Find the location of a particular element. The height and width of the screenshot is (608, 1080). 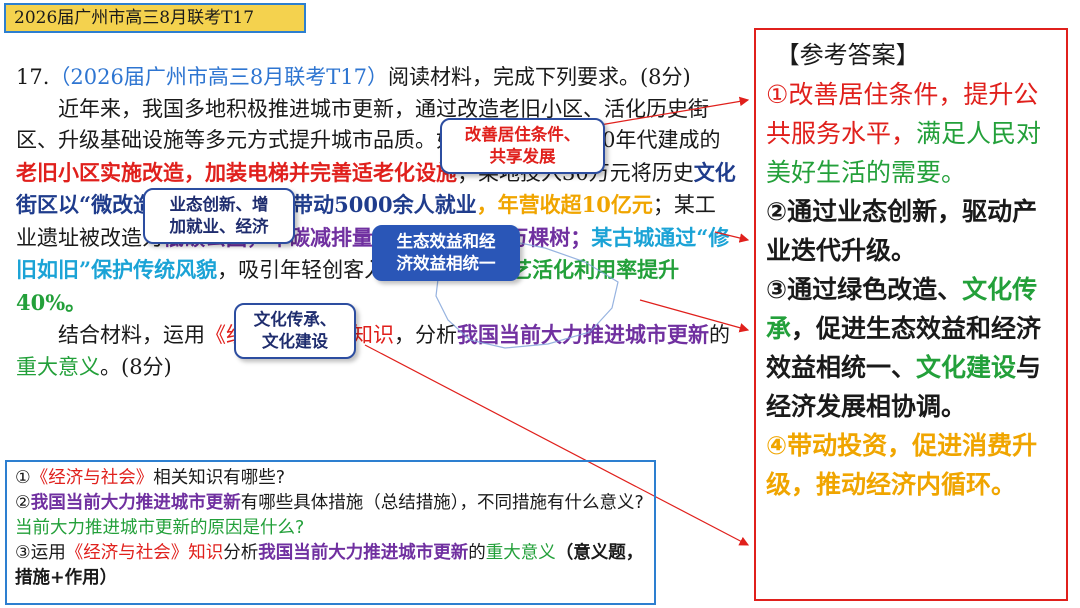

callout-eco-line: 生态效益和经 is located at coordinates (446, 241).